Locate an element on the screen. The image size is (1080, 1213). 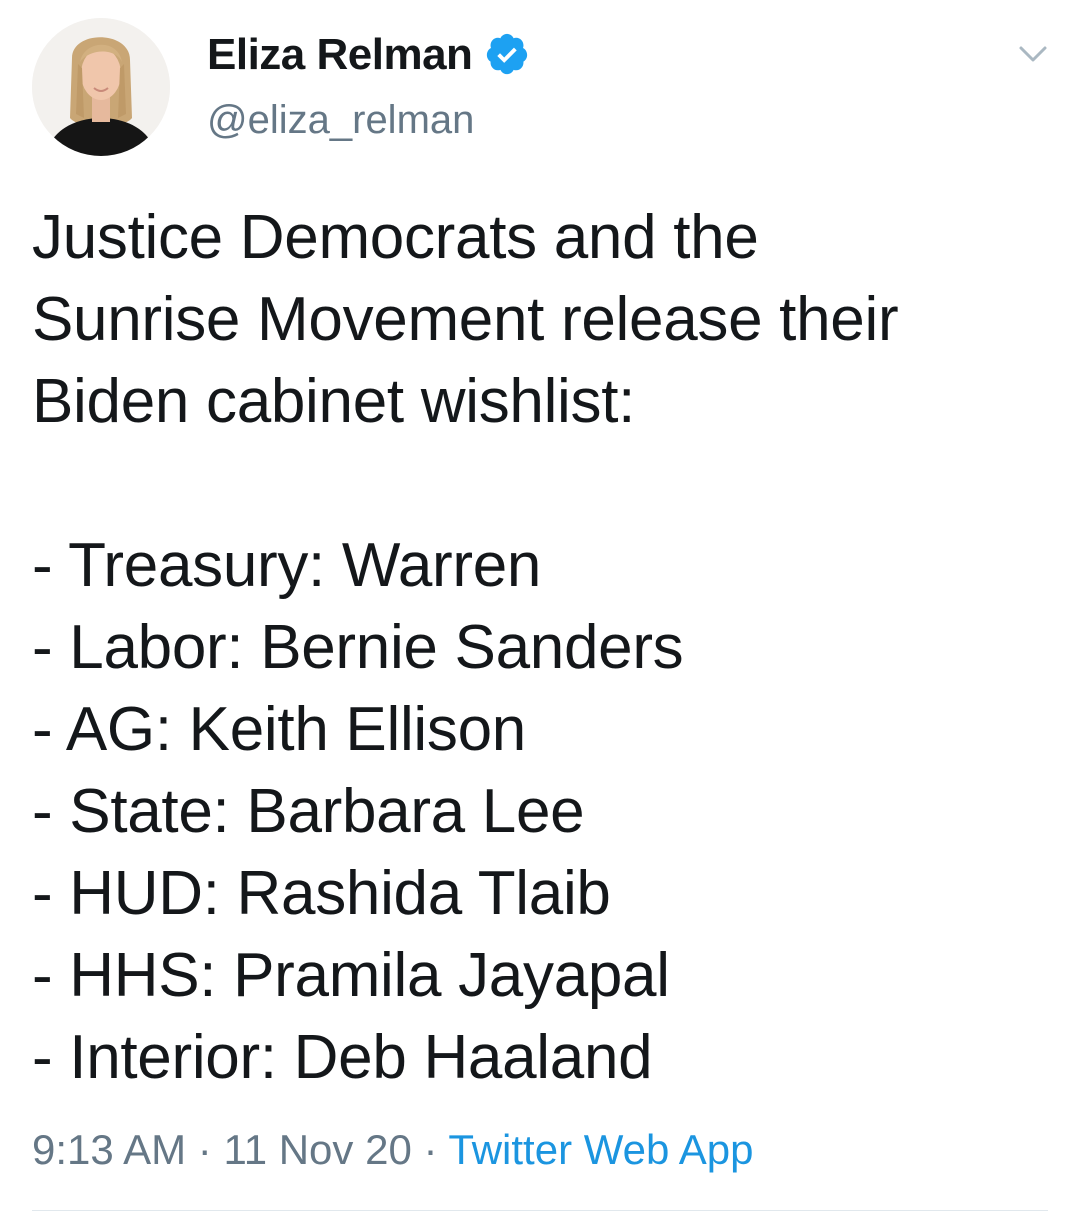
avatar is located at coordinates (101, 87).